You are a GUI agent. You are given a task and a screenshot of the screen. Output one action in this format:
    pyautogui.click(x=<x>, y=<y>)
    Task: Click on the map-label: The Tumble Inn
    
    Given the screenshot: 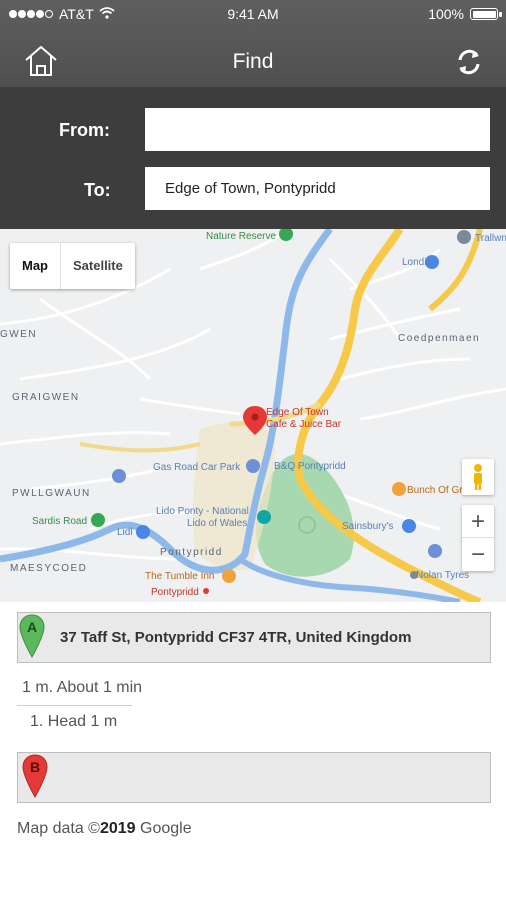 What is the action you would take?
    pyautogui.click(x=180, y=576)
    